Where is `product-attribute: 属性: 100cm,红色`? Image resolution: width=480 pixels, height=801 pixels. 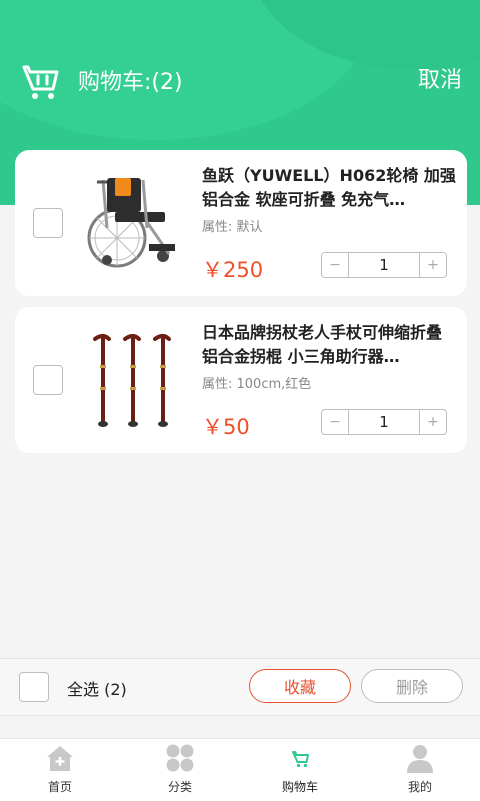 product-attribute: 属性: 100cm,红色 is located at coordinates (257, 384).